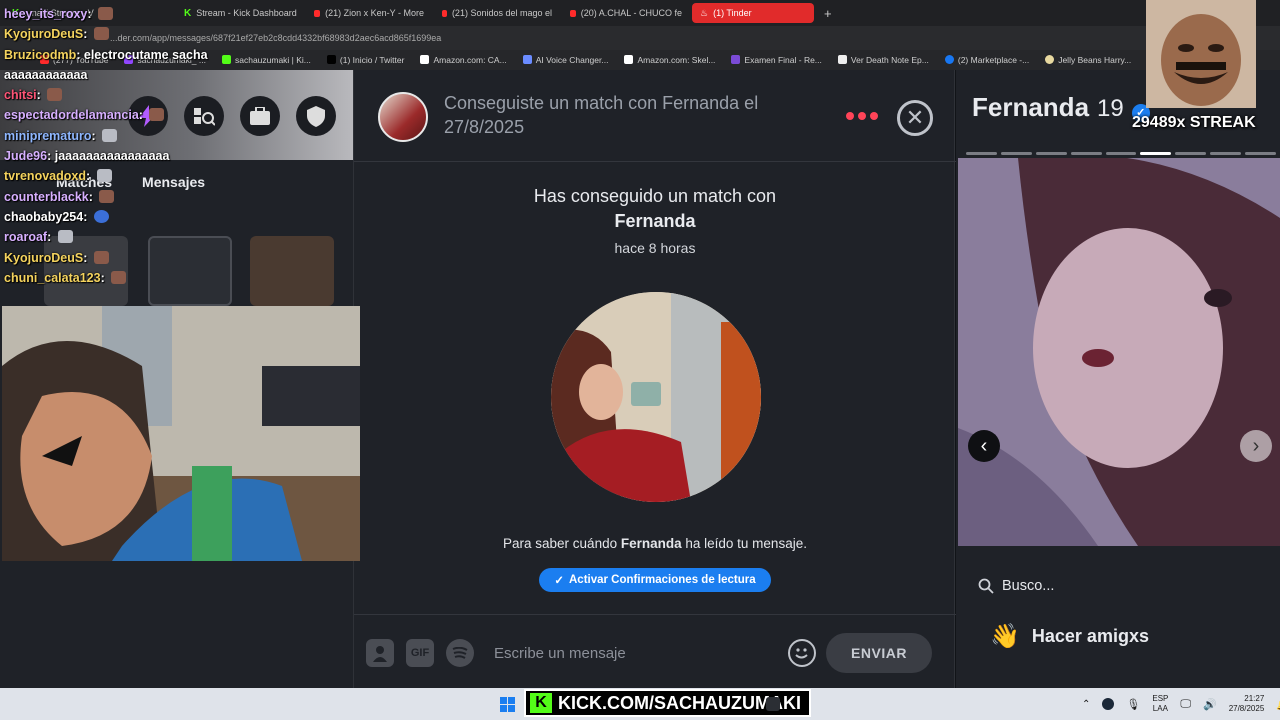 This screenshot has width=1280, height=720. What do you see at coordinates (915, 118) in the screenshot?
I see `close-conversation-button: ✕` at bounding box center [915, 118].